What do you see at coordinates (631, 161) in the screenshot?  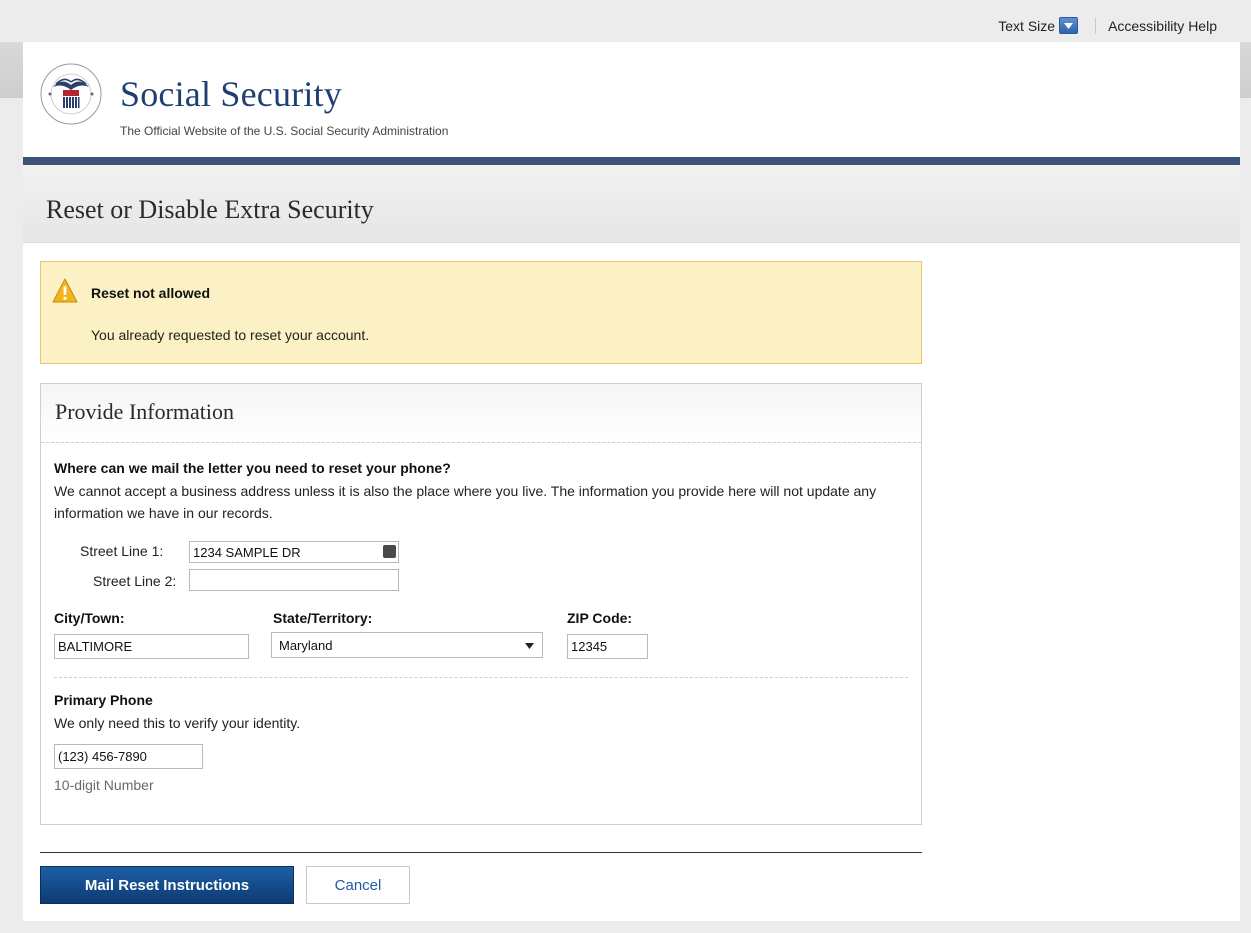 I see `header-divider-bar` at bounding box center [631, 161].